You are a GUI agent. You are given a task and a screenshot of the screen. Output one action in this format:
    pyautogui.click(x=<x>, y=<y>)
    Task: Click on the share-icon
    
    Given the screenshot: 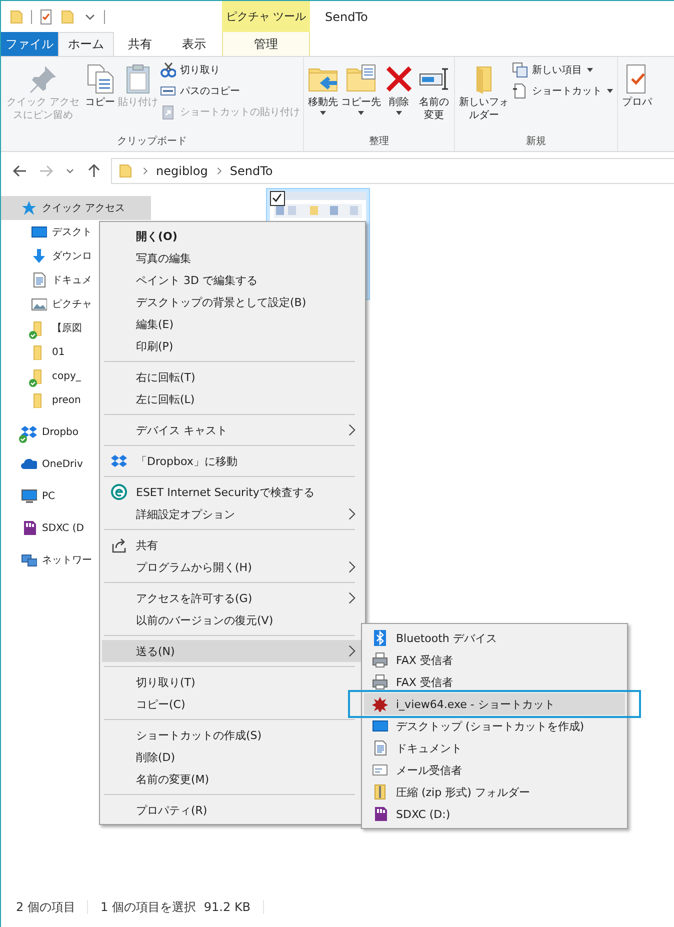 What is the action you would take?
    pyautogui.click(x=119, y=545)
    